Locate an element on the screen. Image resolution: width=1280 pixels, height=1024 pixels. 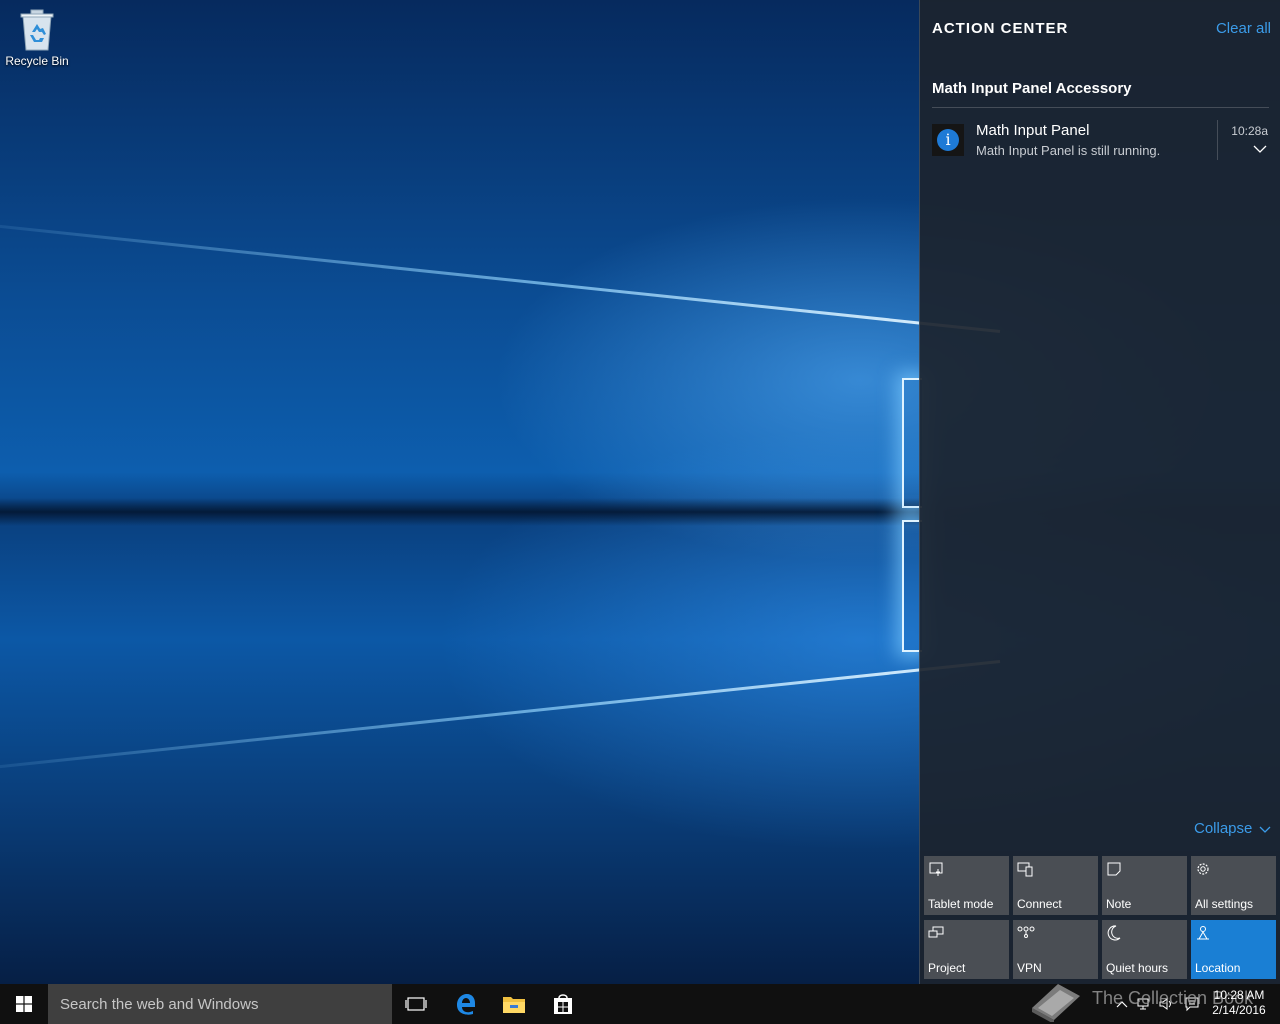
tablet-mode-icon is located at coordinates (936, 869).